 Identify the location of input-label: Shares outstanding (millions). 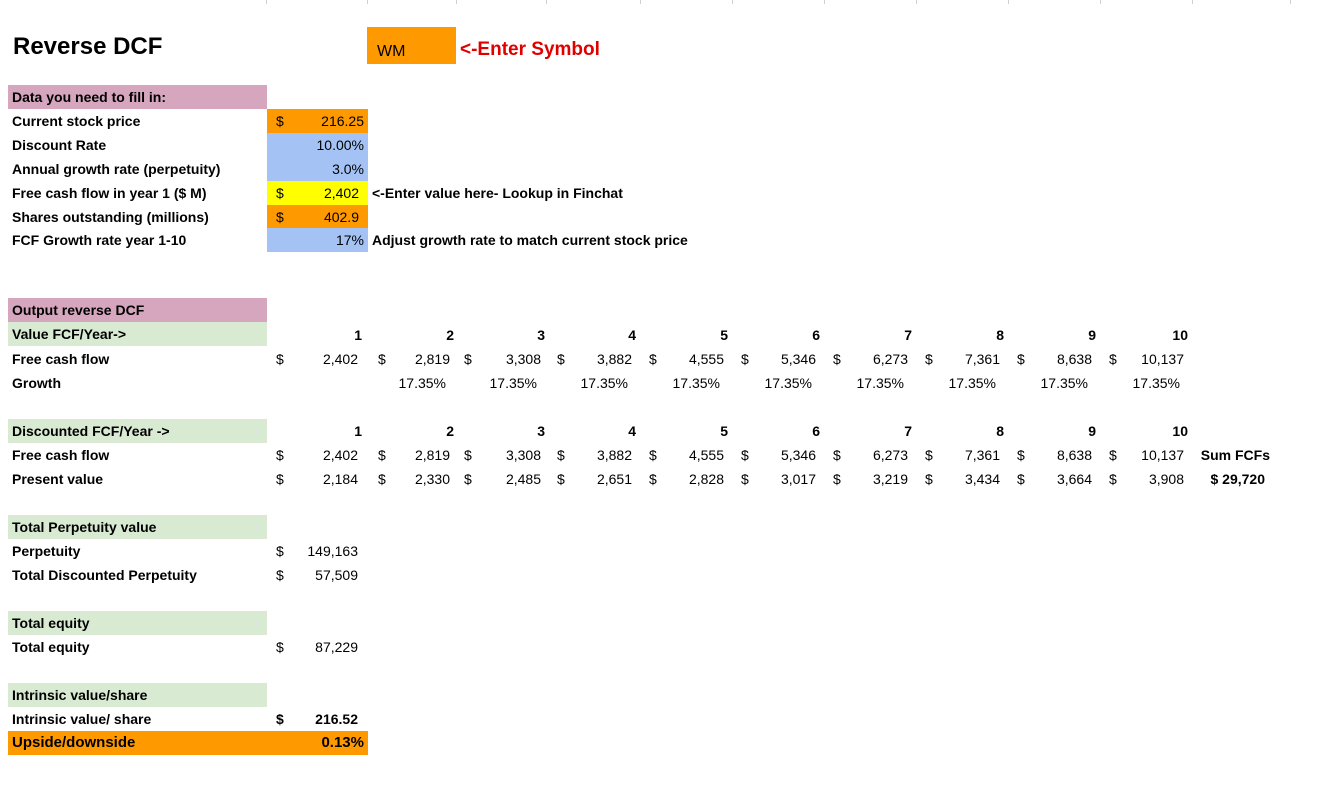
(110, 217).